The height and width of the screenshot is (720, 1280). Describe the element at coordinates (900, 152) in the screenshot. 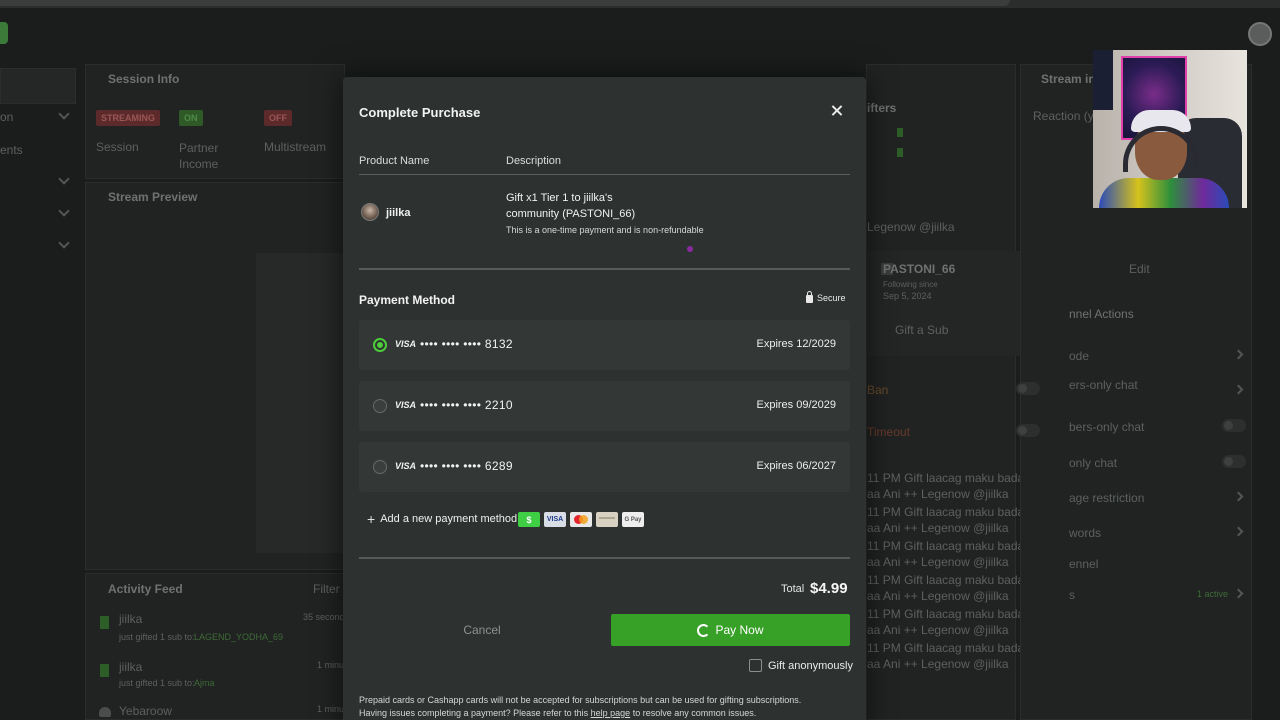

I see `gift-icon` at that location.